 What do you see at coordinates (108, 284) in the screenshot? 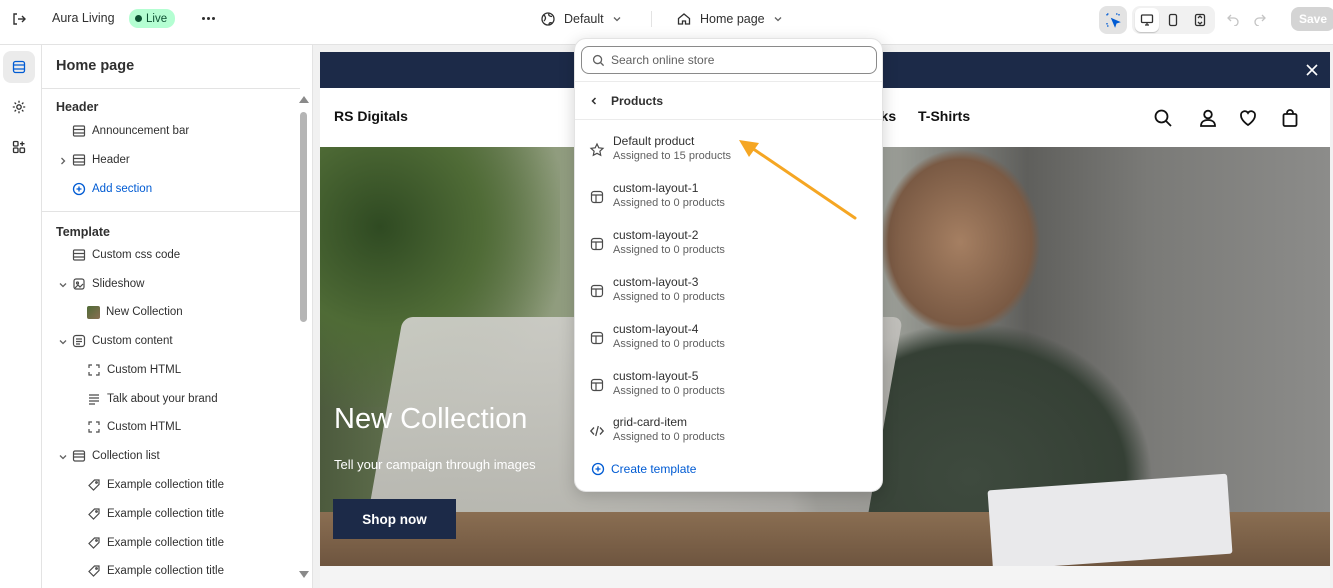
I see `section-slideshow: Slideshow` at bounding box center [108, 284].